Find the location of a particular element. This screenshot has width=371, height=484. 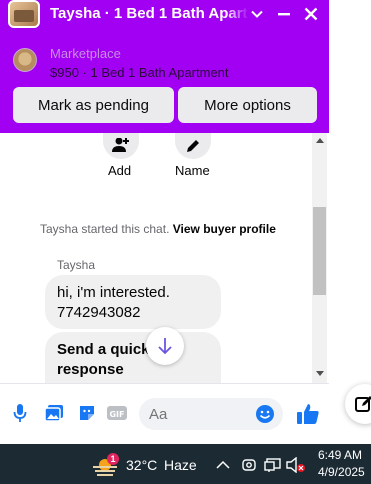

new-message-button is located at coordinates (358, 404).